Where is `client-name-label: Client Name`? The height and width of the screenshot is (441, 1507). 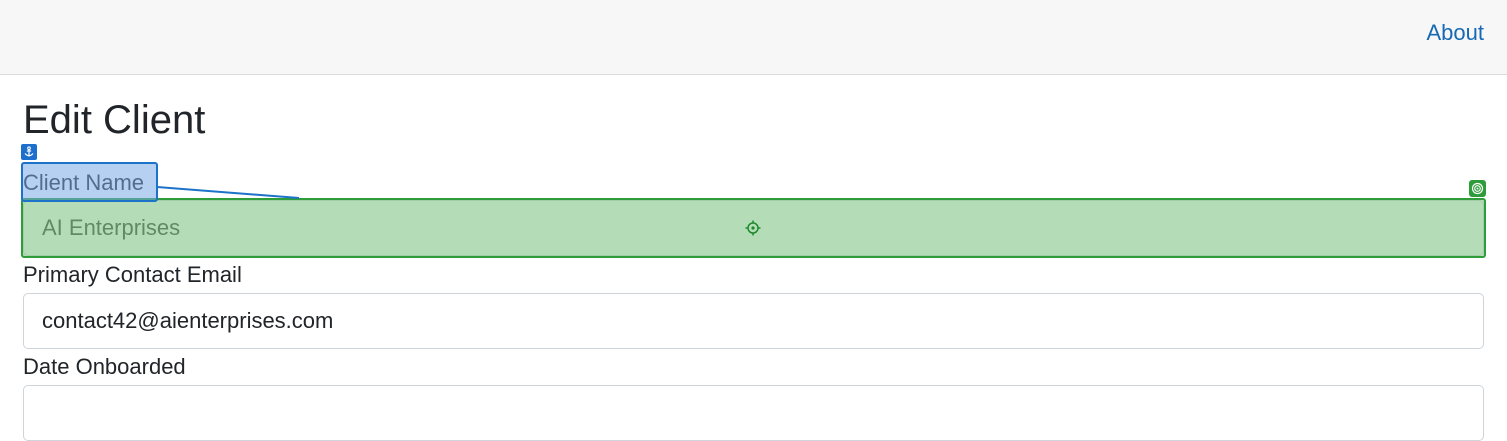 client-name-label: Client Name is located at coordinates (84, 182).